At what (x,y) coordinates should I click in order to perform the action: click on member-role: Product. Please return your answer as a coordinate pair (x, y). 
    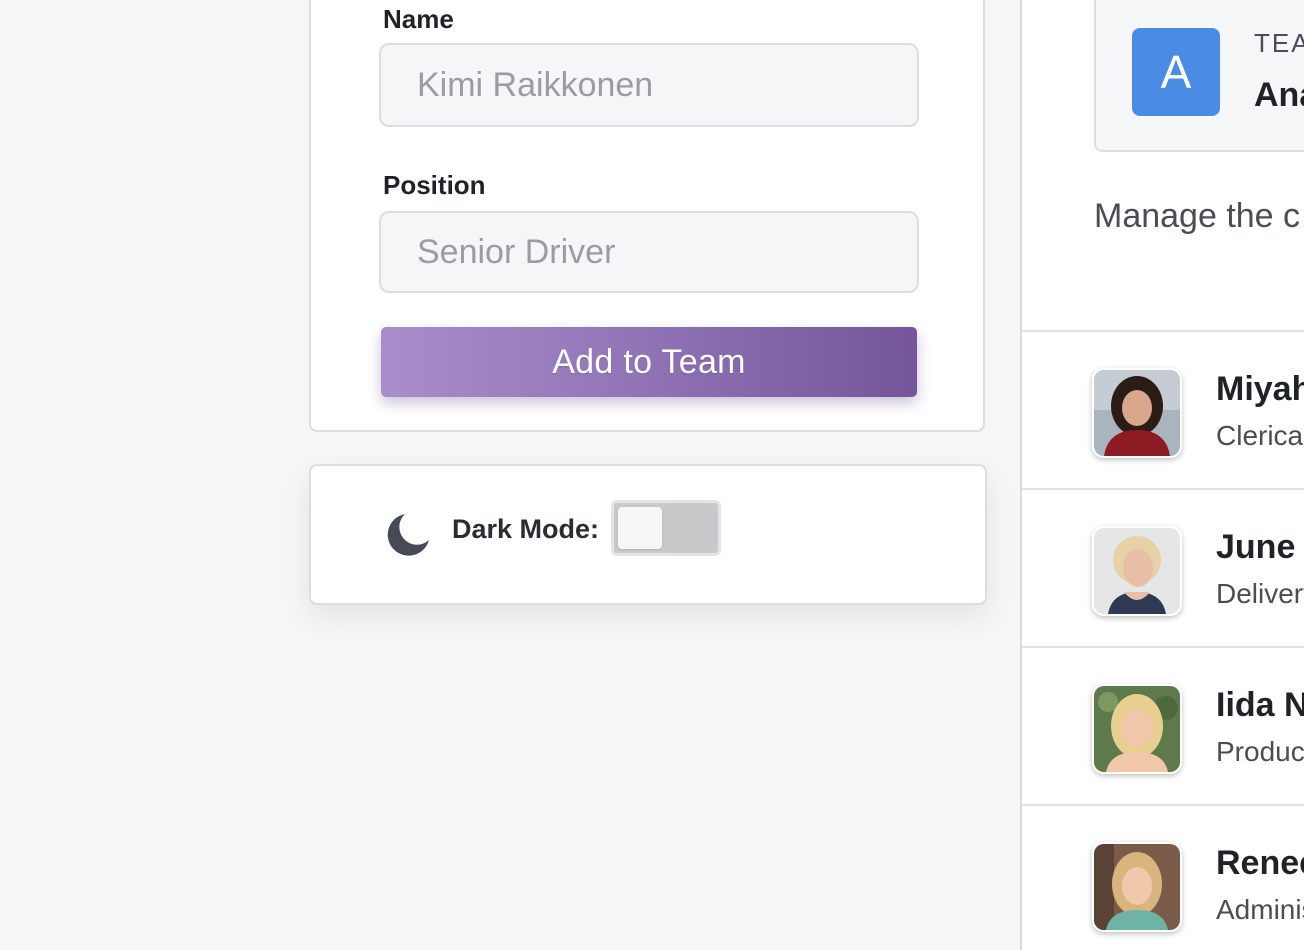
    Looking at the image, I should click on (1260, 751).